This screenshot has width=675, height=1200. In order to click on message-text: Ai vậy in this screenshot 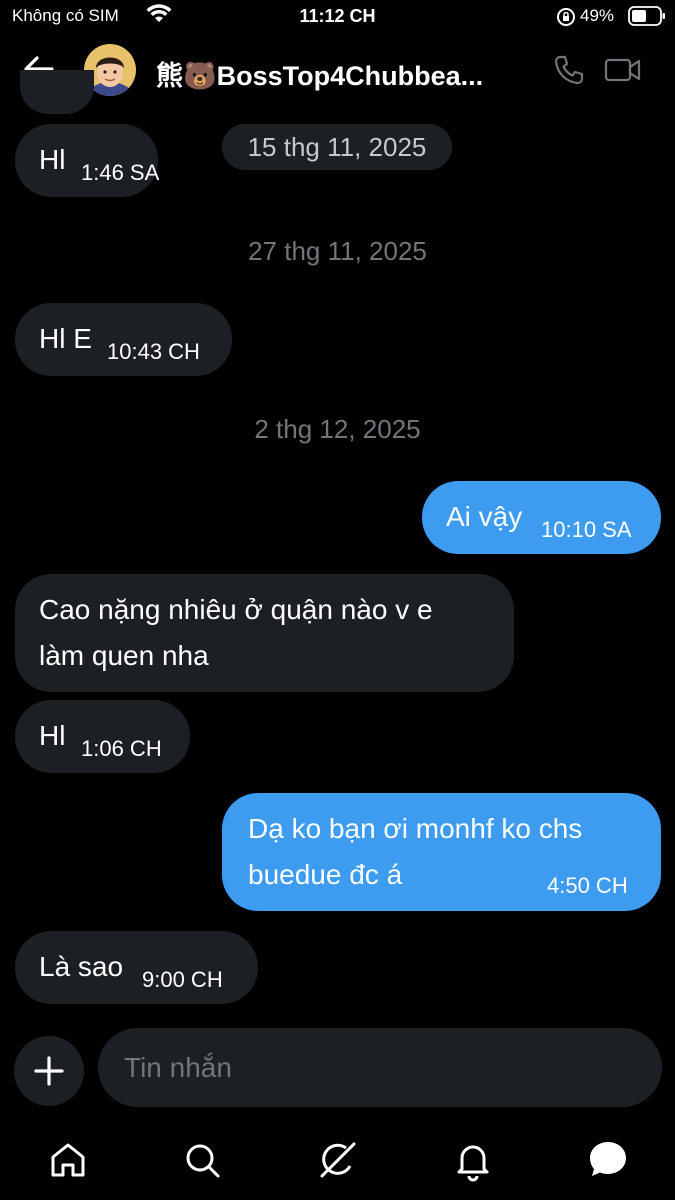, I will do `click(484, 516)`.